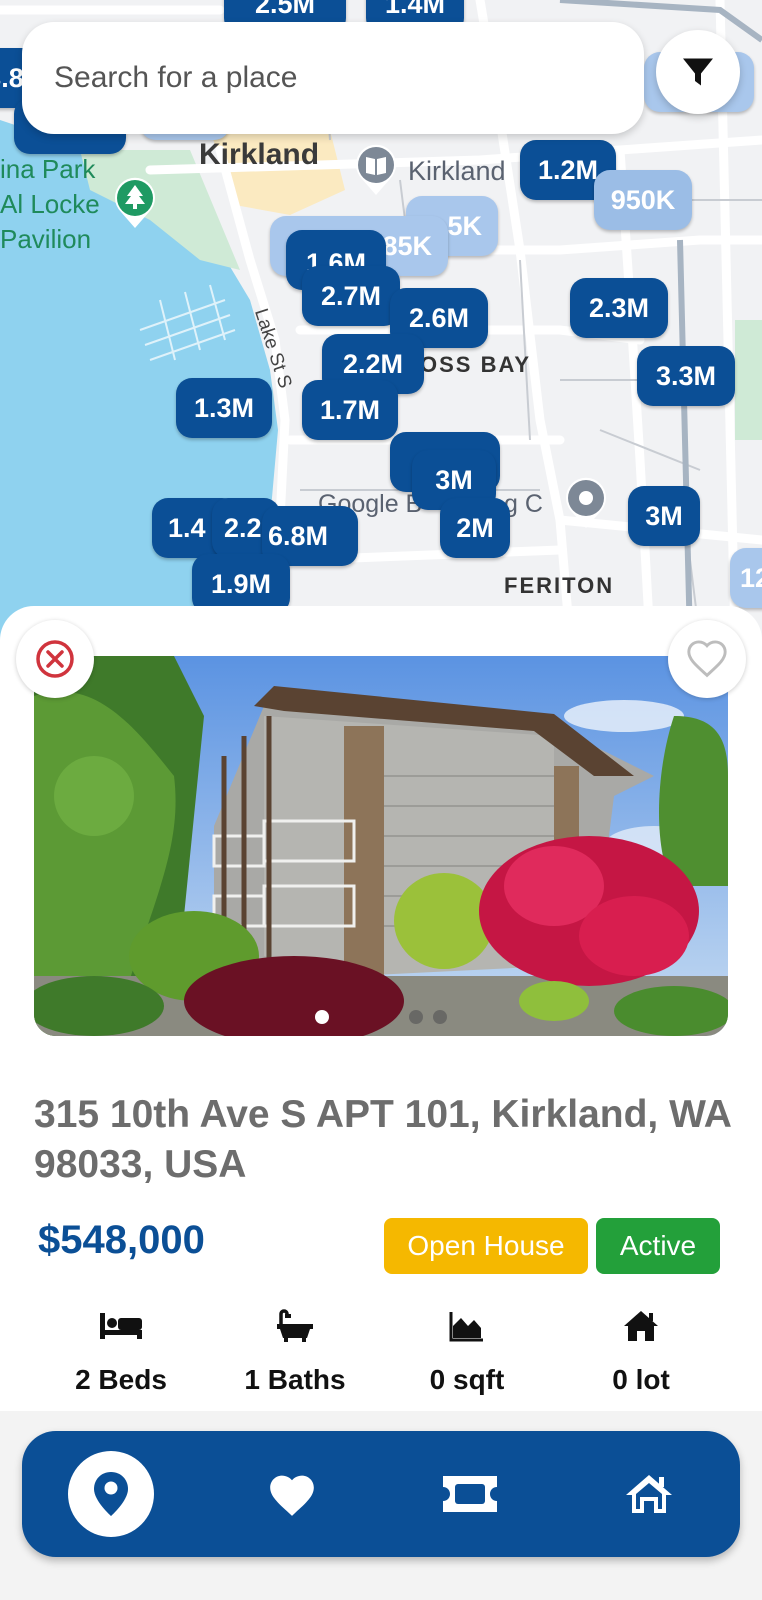 Image resolution: width=762 pixels, height=1600 pixels. Describe the element at coordinates (467, 1379) in the screenshot. I see `sqft-label: 0 sqft` at that location.